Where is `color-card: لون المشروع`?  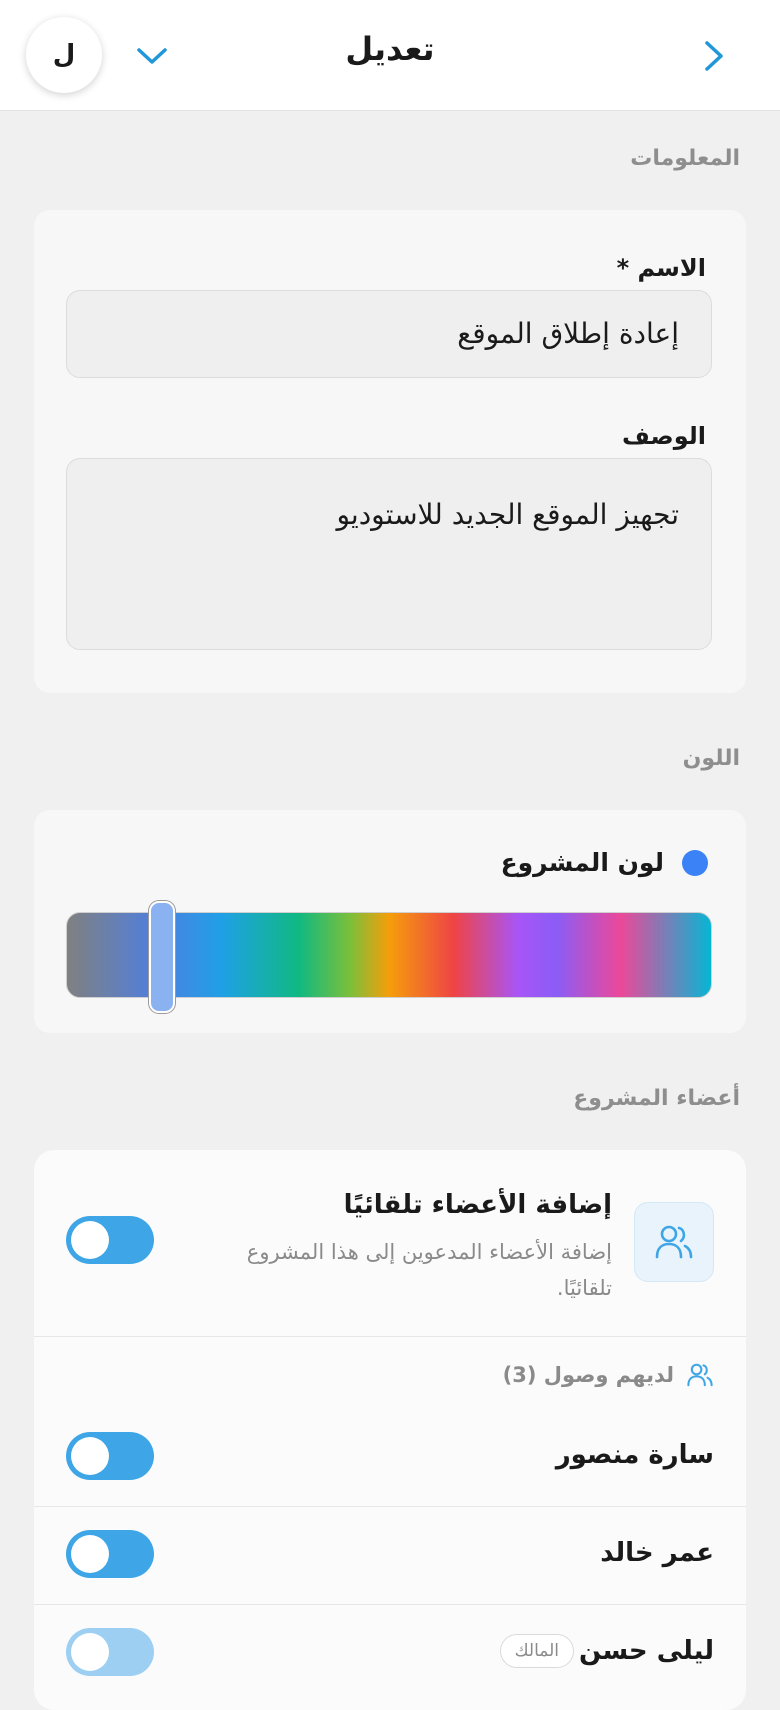 color-card: لون المشروع is located at coordinates (390, 921).